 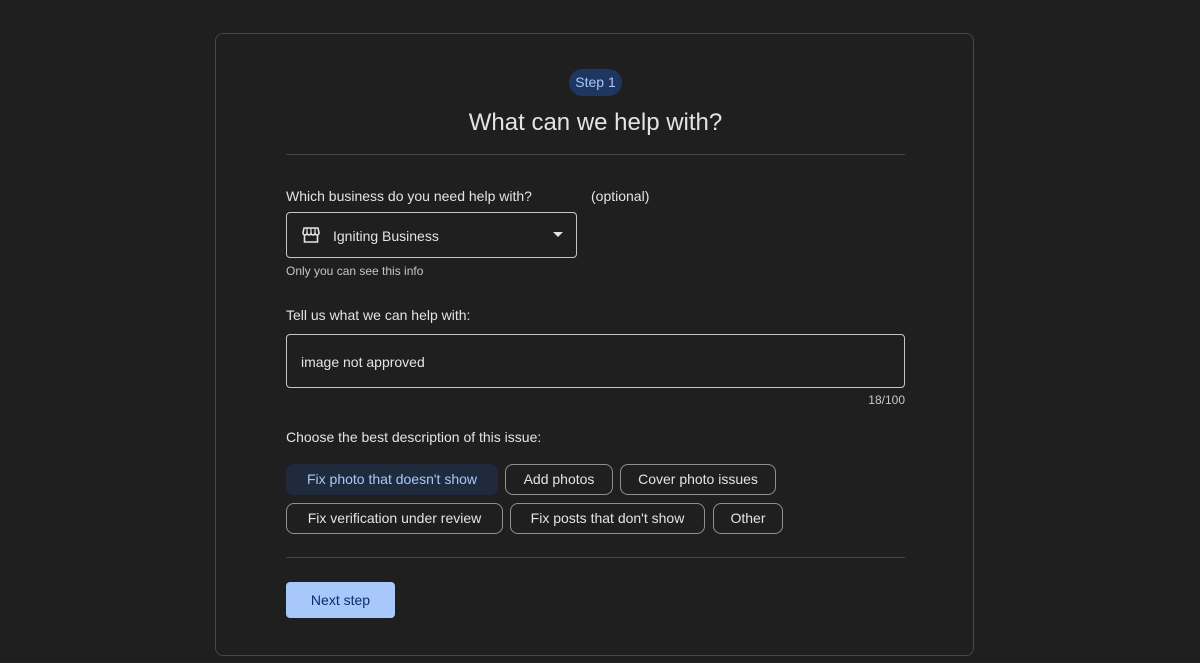 I want to click on issue-chip-verification: Fix verification under review, so click(x=394, y=518).